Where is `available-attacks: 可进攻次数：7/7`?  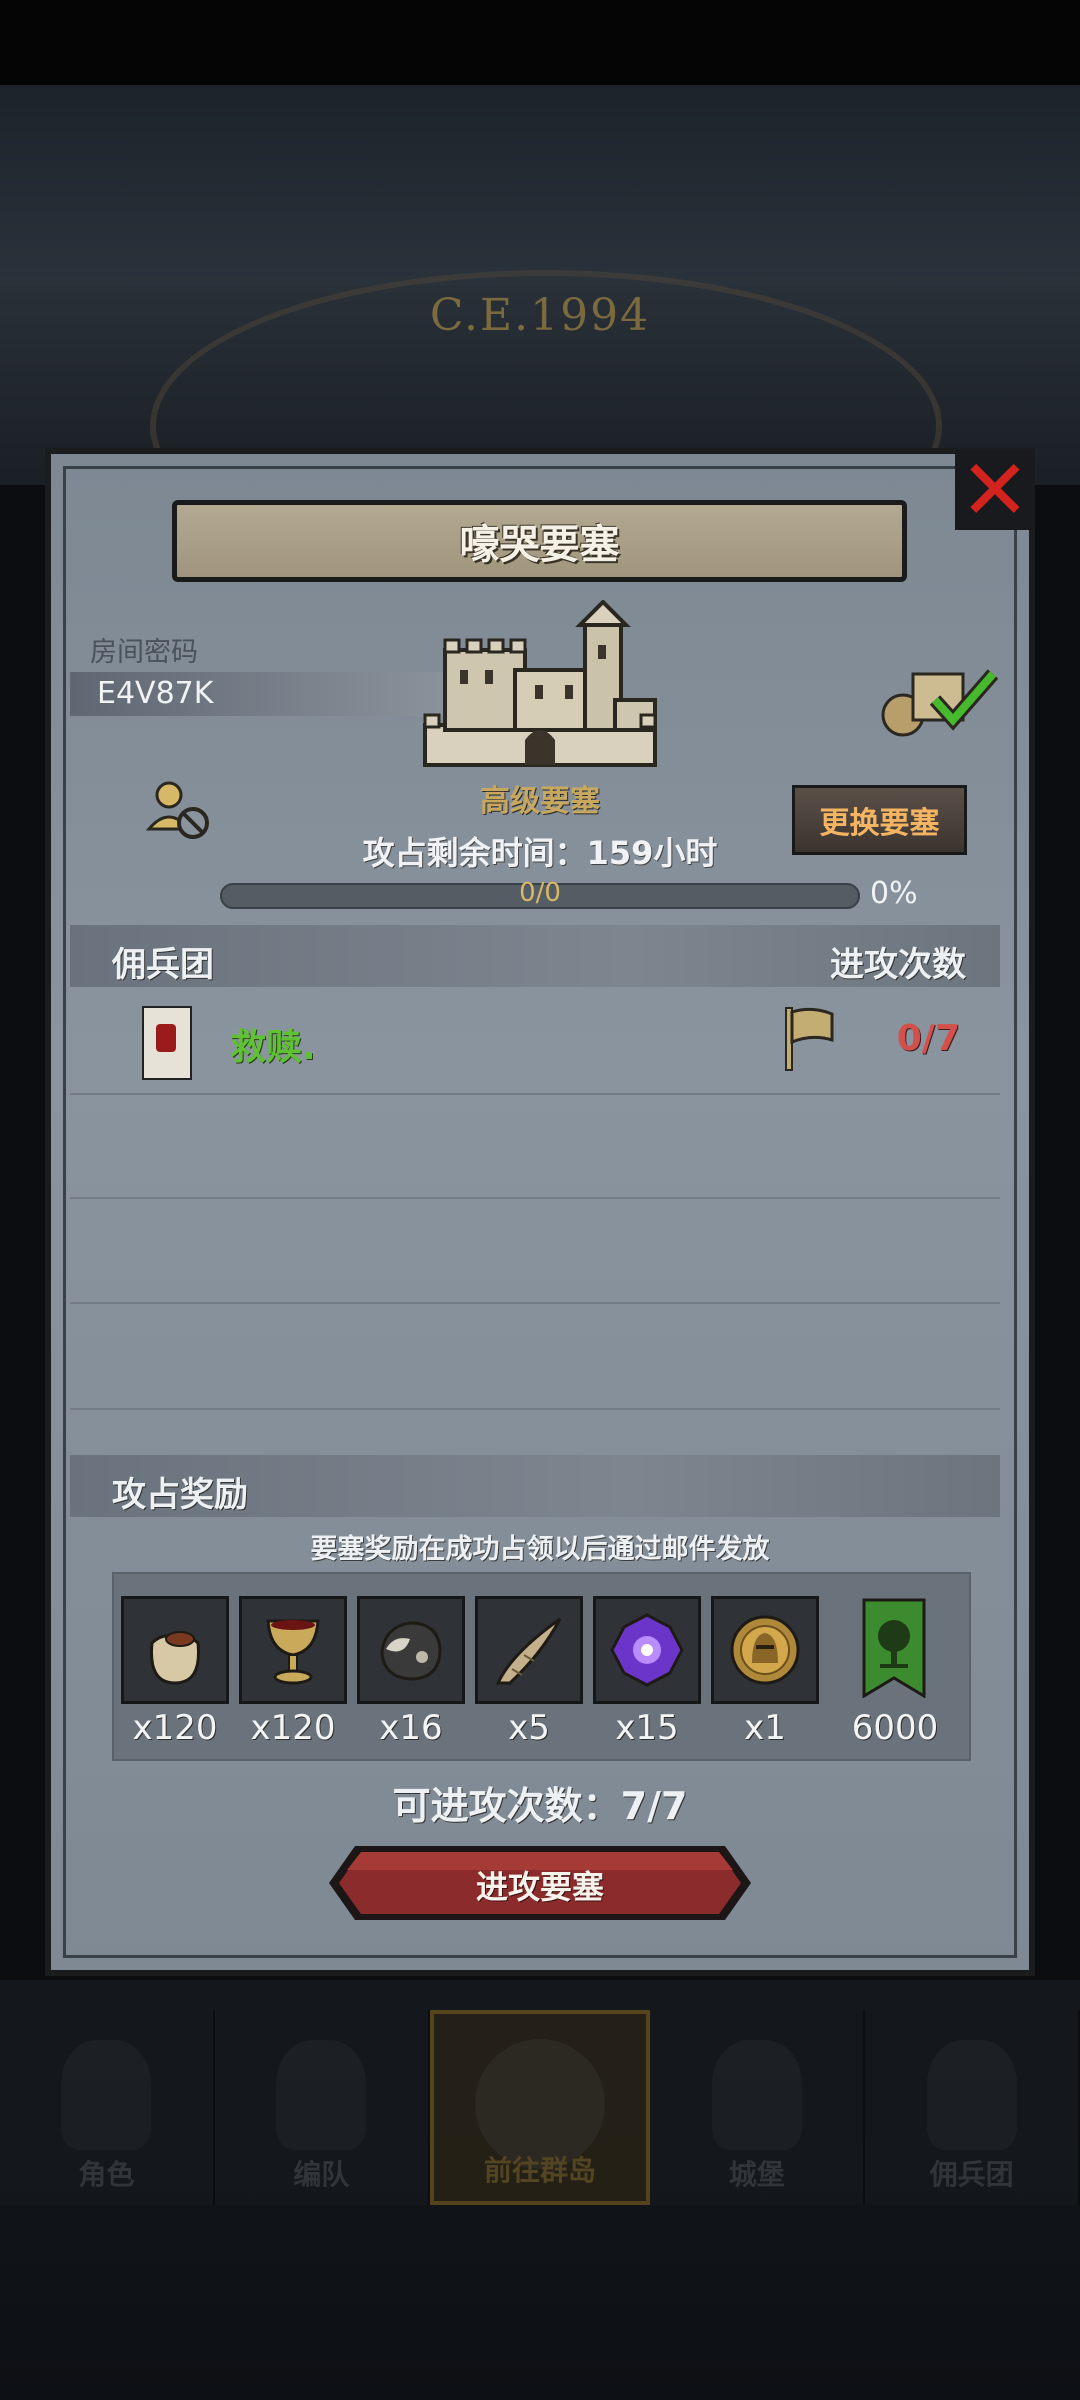
available-attacks: 可进攻次数：7/7 is located at coordinates (540, 1802).